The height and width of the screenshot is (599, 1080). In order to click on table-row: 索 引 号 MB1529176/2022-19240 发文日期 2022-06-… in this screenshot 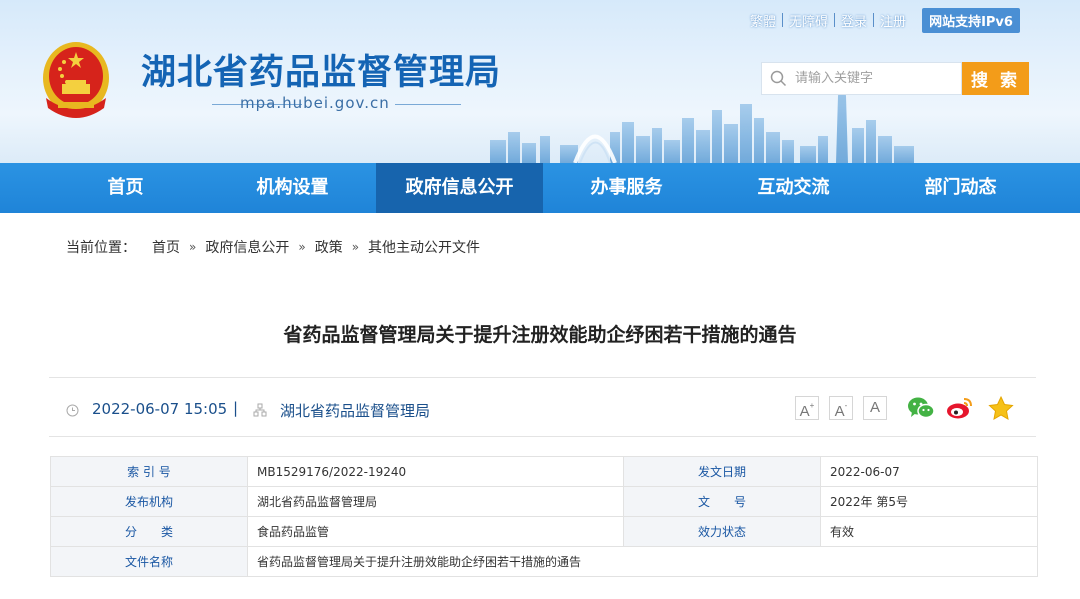, I will do `click(544, 471)`.